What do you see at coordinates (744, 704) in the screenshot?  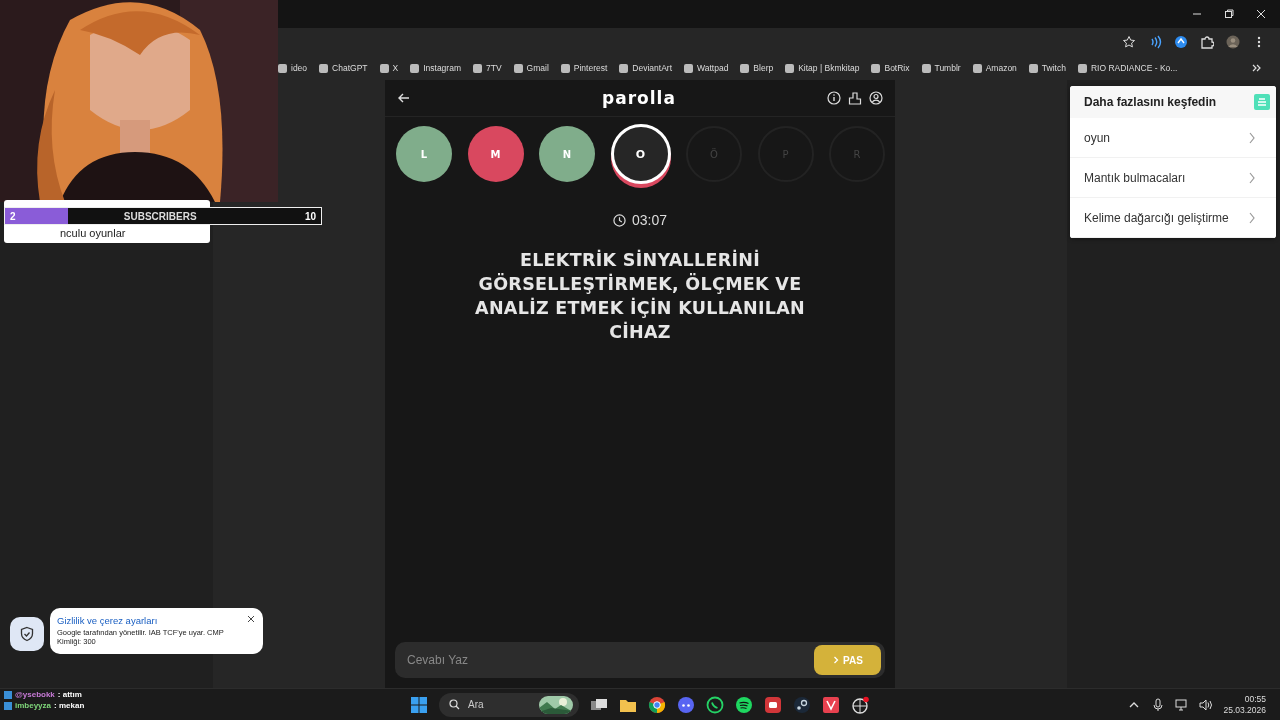 I see `music-icon` at bounding box center [744, 704].